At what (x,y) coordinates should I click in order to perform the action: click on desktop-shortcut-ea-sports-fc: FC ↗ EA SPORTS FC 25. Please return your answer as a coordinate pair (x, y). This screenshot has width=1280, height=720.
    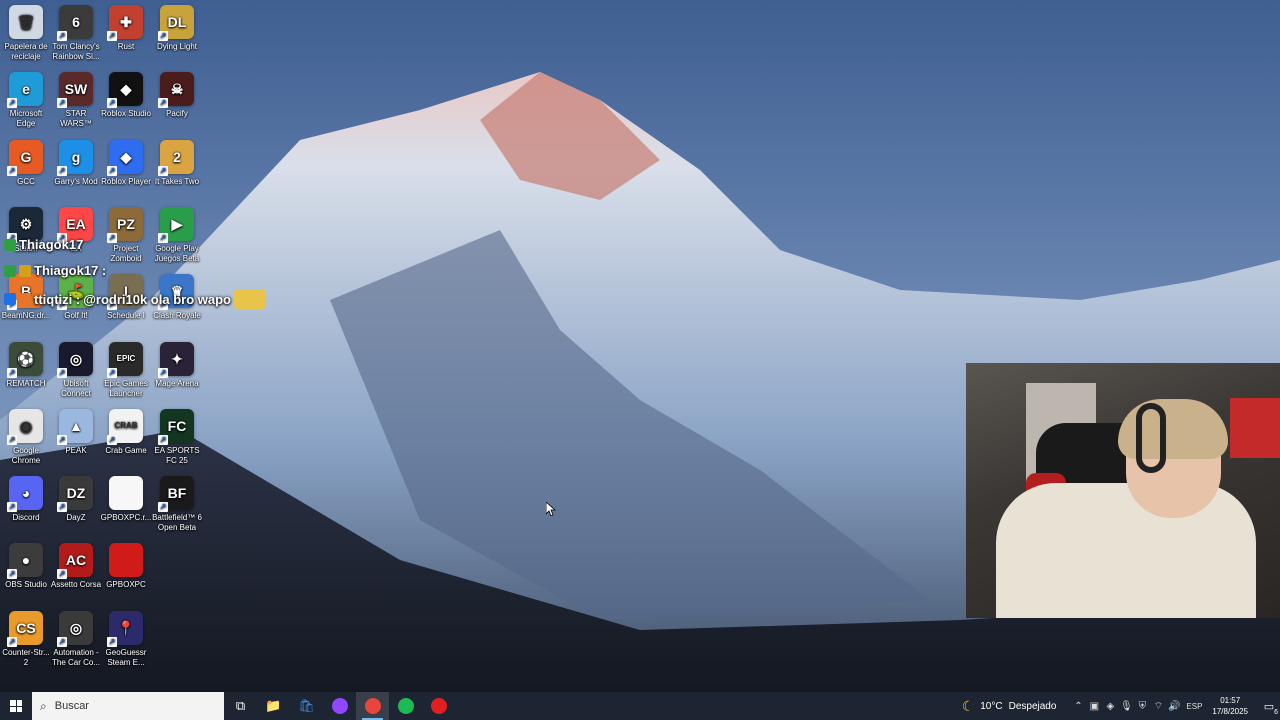
    Looking at the image, I should click on (177, 437).